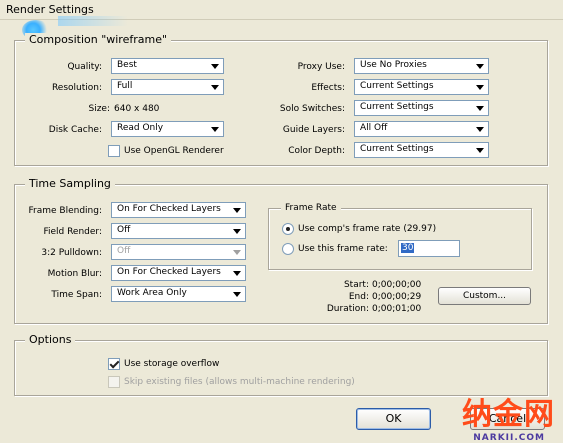  What do you see at coordinates (169, 272) in the screenshot?
I see `motion-blur-value: On For Checked Layers` at bounding box center [169, 272].